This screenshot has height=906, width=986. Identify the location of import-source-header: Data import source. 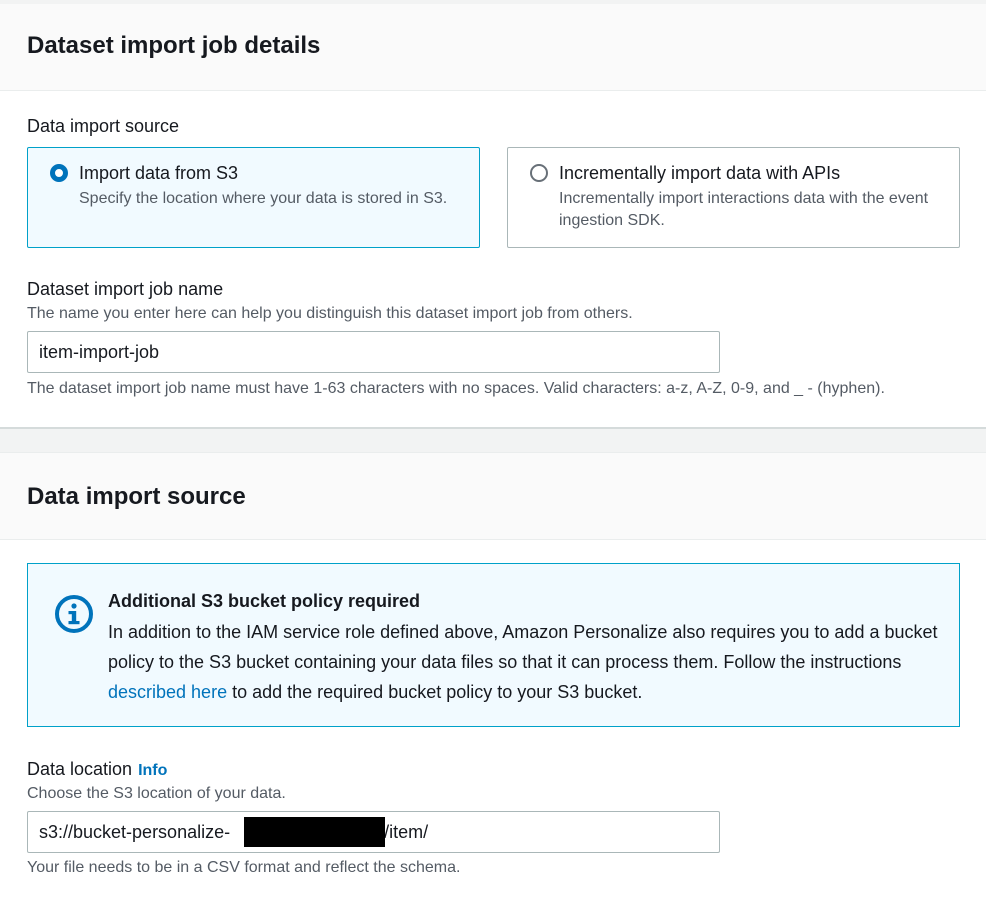
(493, 496).